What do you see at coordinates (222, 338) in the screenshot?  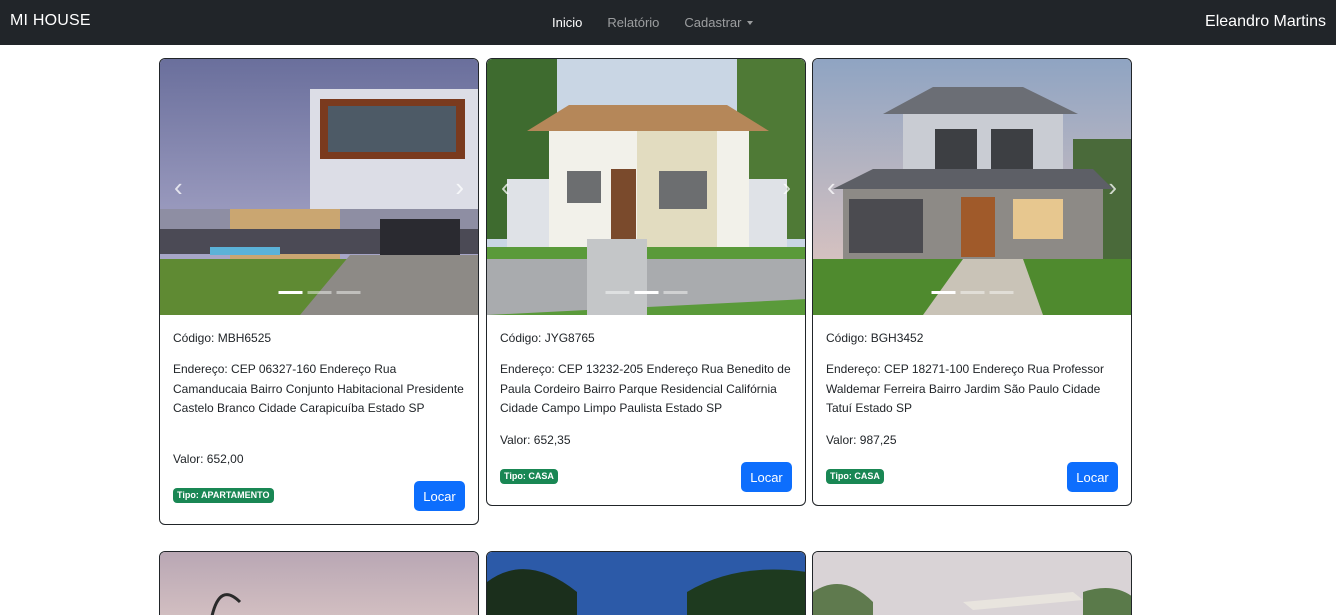 I see `property-code: Código: MBH6525` at bounding box center [222, 338].